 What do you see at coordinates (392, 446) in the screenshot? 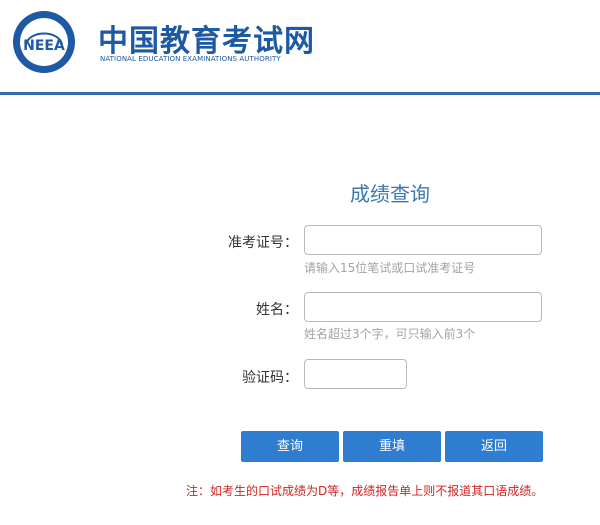
I see `reset-button: 重填` at bounding box center [392, 446].